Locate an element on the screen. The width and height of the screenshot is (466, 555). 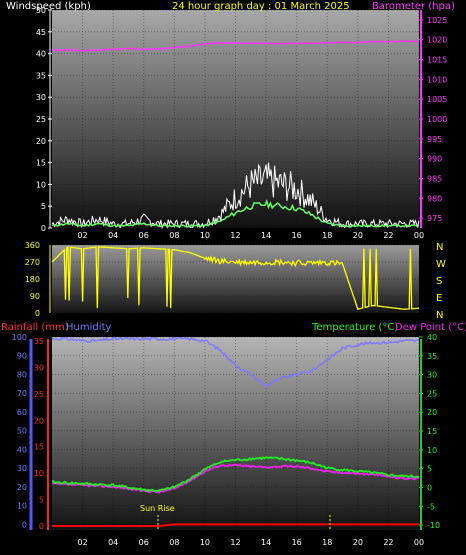
temperature-tick-label: 20 is located at coordinates (432, 412).